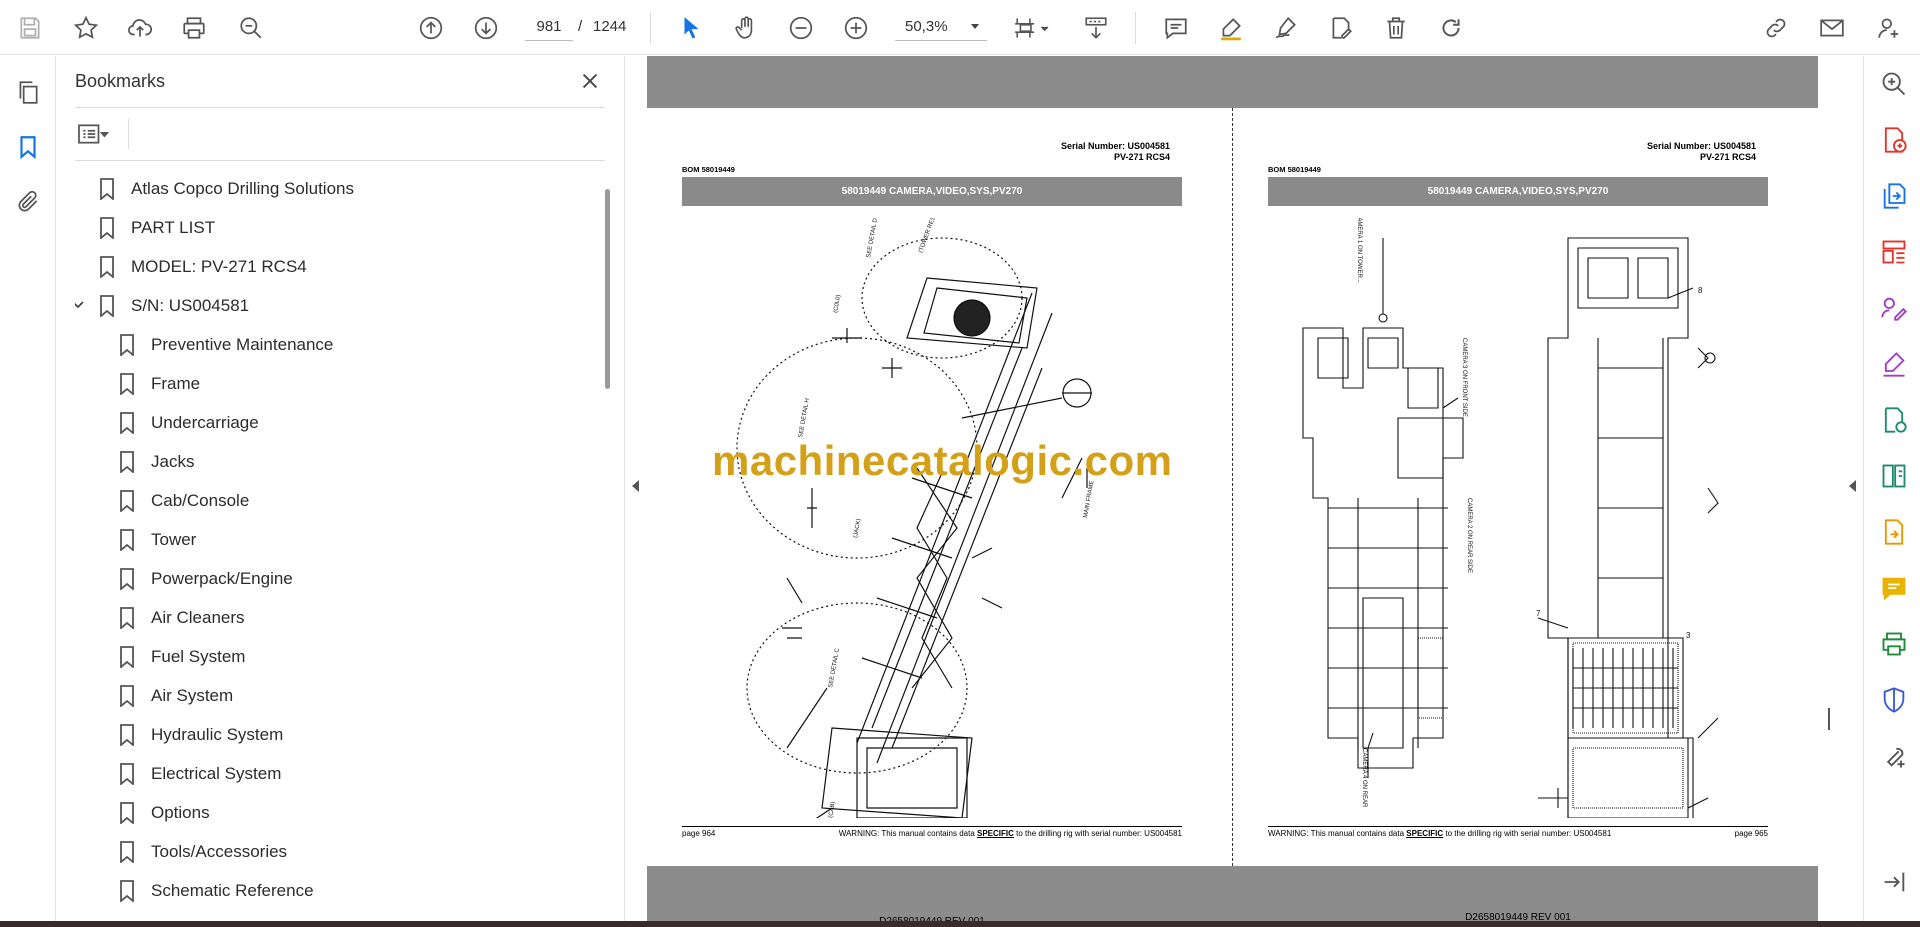 Image resolution: width=1920 pixels, height=927 pixels. Describe the element at coordinates (1894, 252) in the screenshot. I see `organize-pages-icon` at that location.